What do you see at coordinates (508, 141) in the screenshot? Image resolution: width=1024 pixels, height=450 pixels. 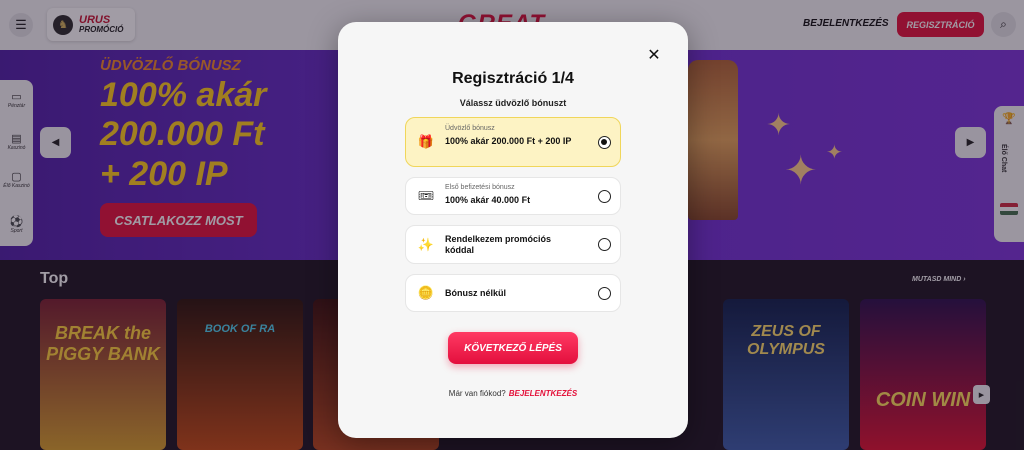 I see `option-main-label: 100% akár 200.000 Ft + 200 IP` at bounding box center [508, 141].